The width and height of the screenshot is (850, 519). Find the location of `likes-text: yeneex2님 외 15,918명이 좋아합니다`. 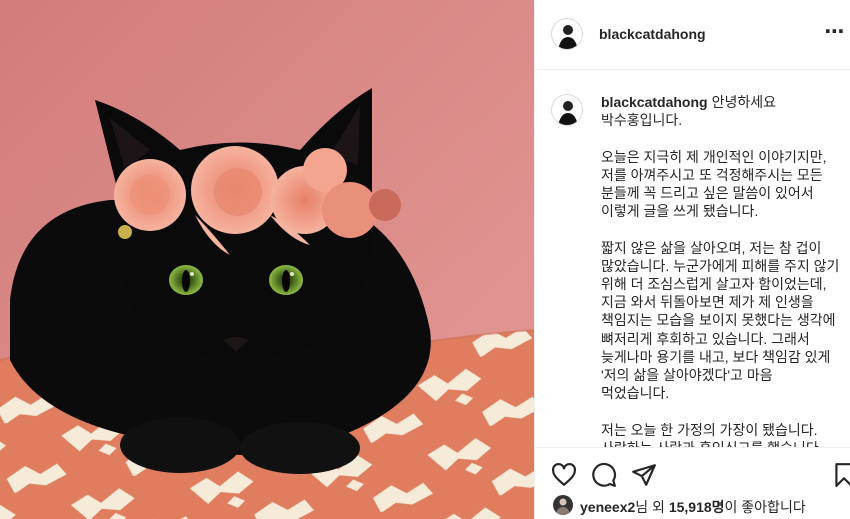

likes-text: yeneex2님 외 15,918명이 좋아합니다 is located at coordinates (693, 507).